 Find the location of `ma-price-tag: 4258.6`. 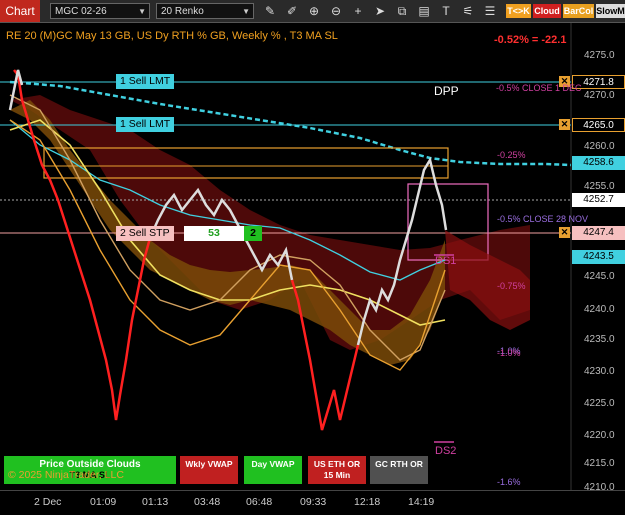

ma-price-tag: 4258.6 is located at coordinates (598, 163).